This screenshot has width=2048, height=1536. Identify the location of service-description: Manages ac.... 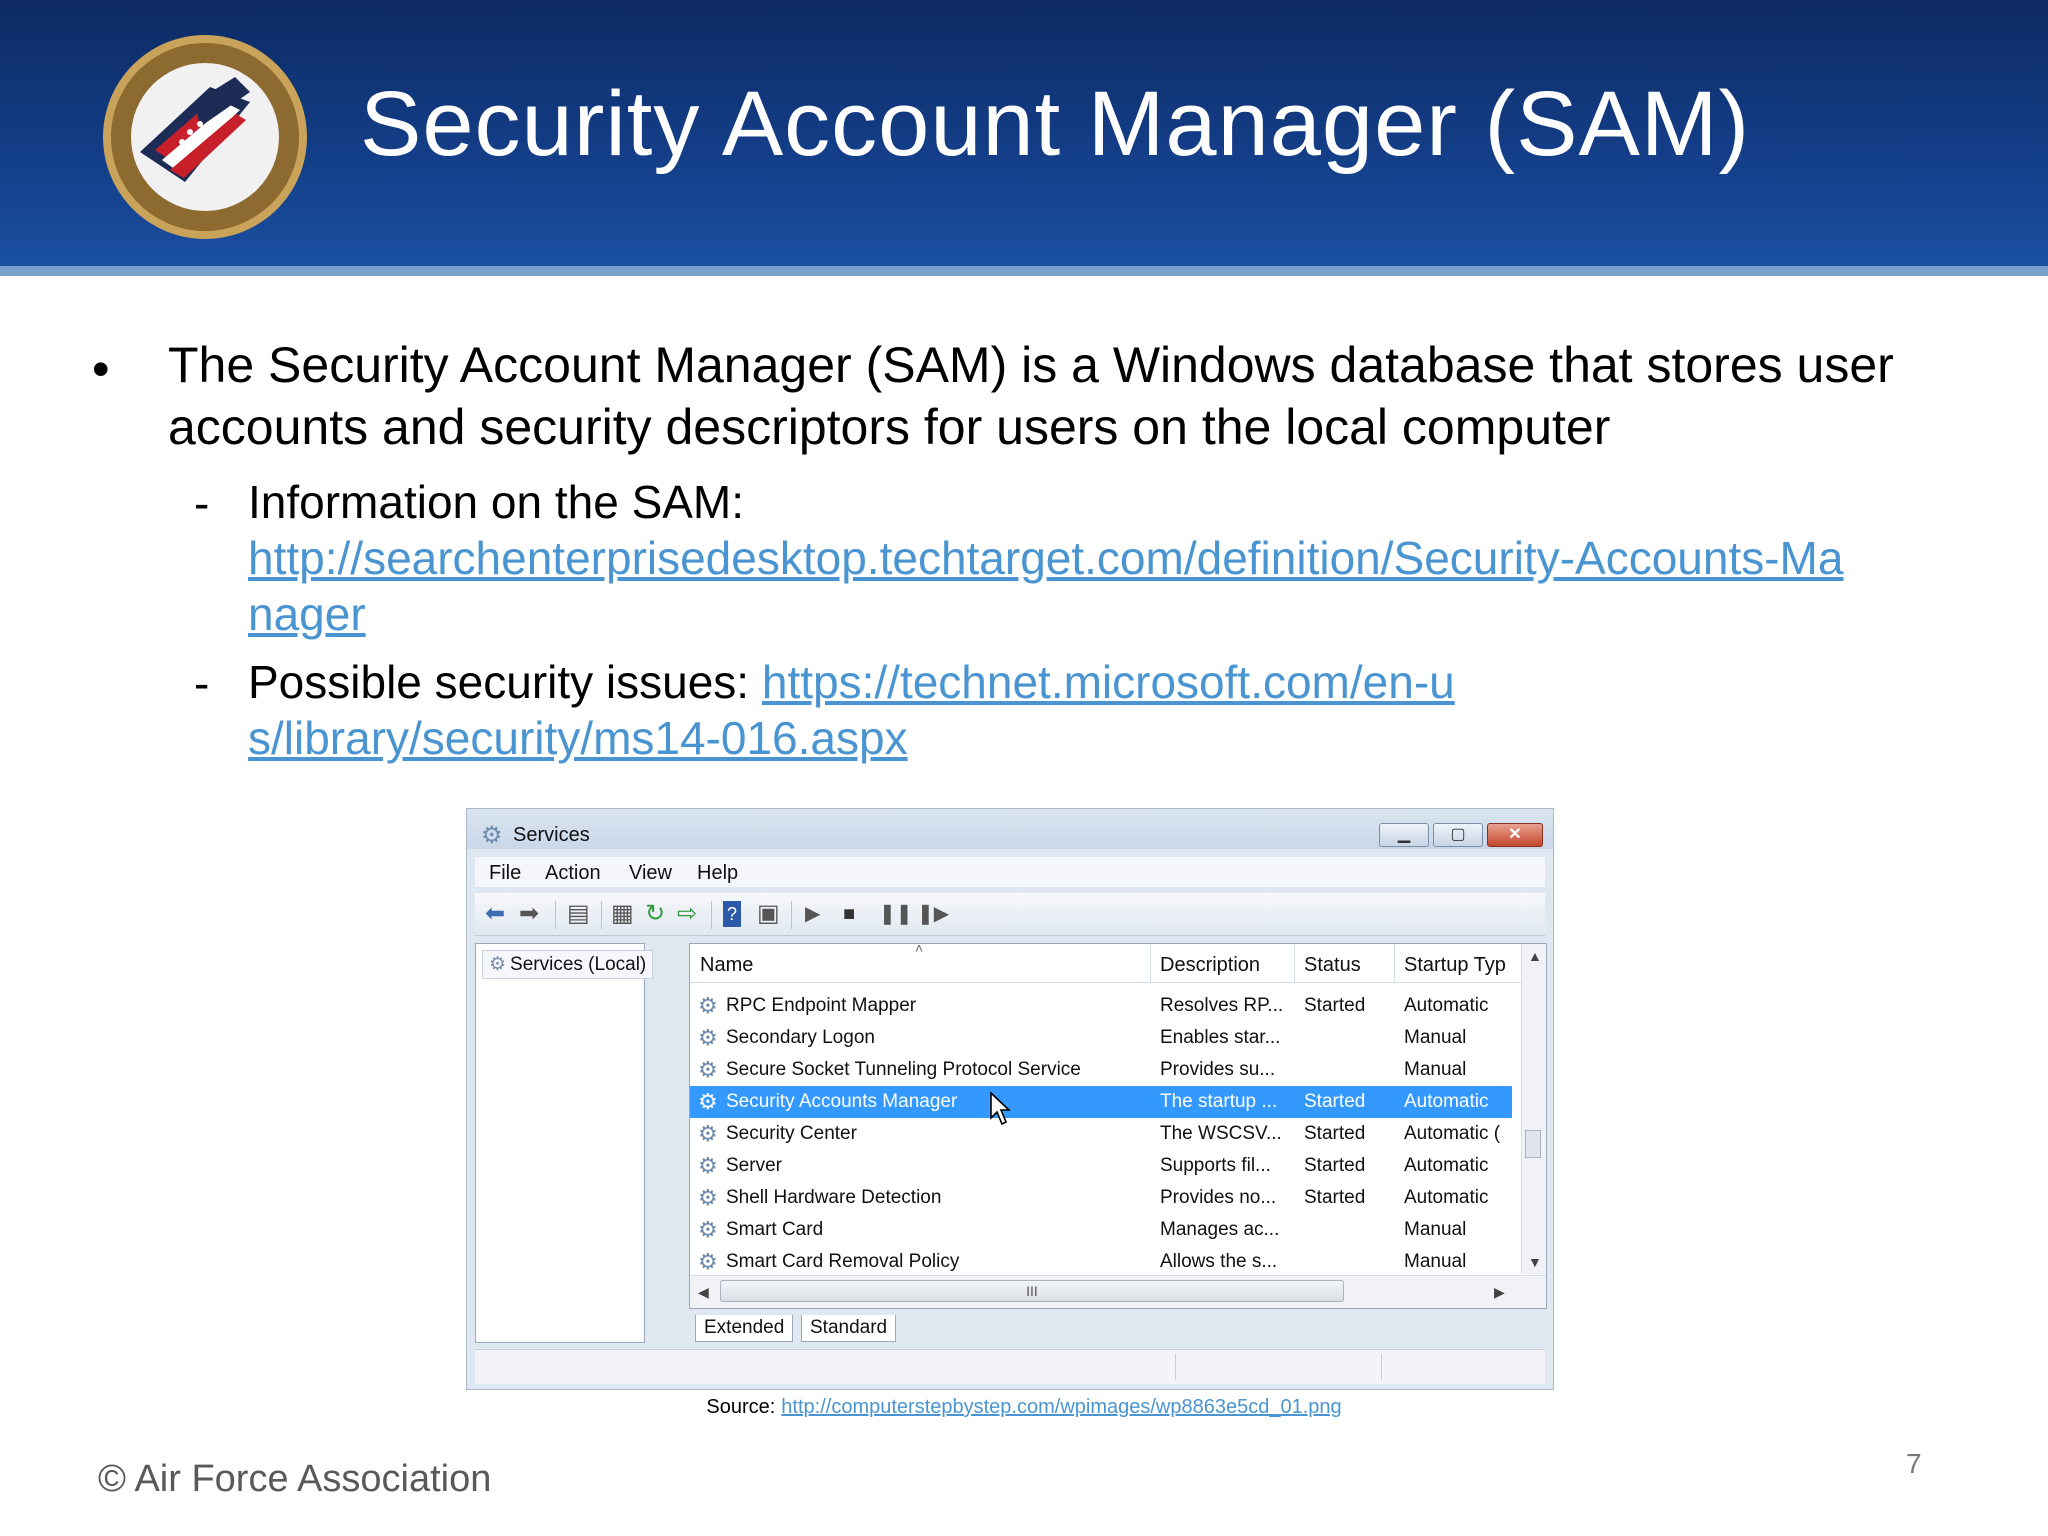
(1220, 1229).